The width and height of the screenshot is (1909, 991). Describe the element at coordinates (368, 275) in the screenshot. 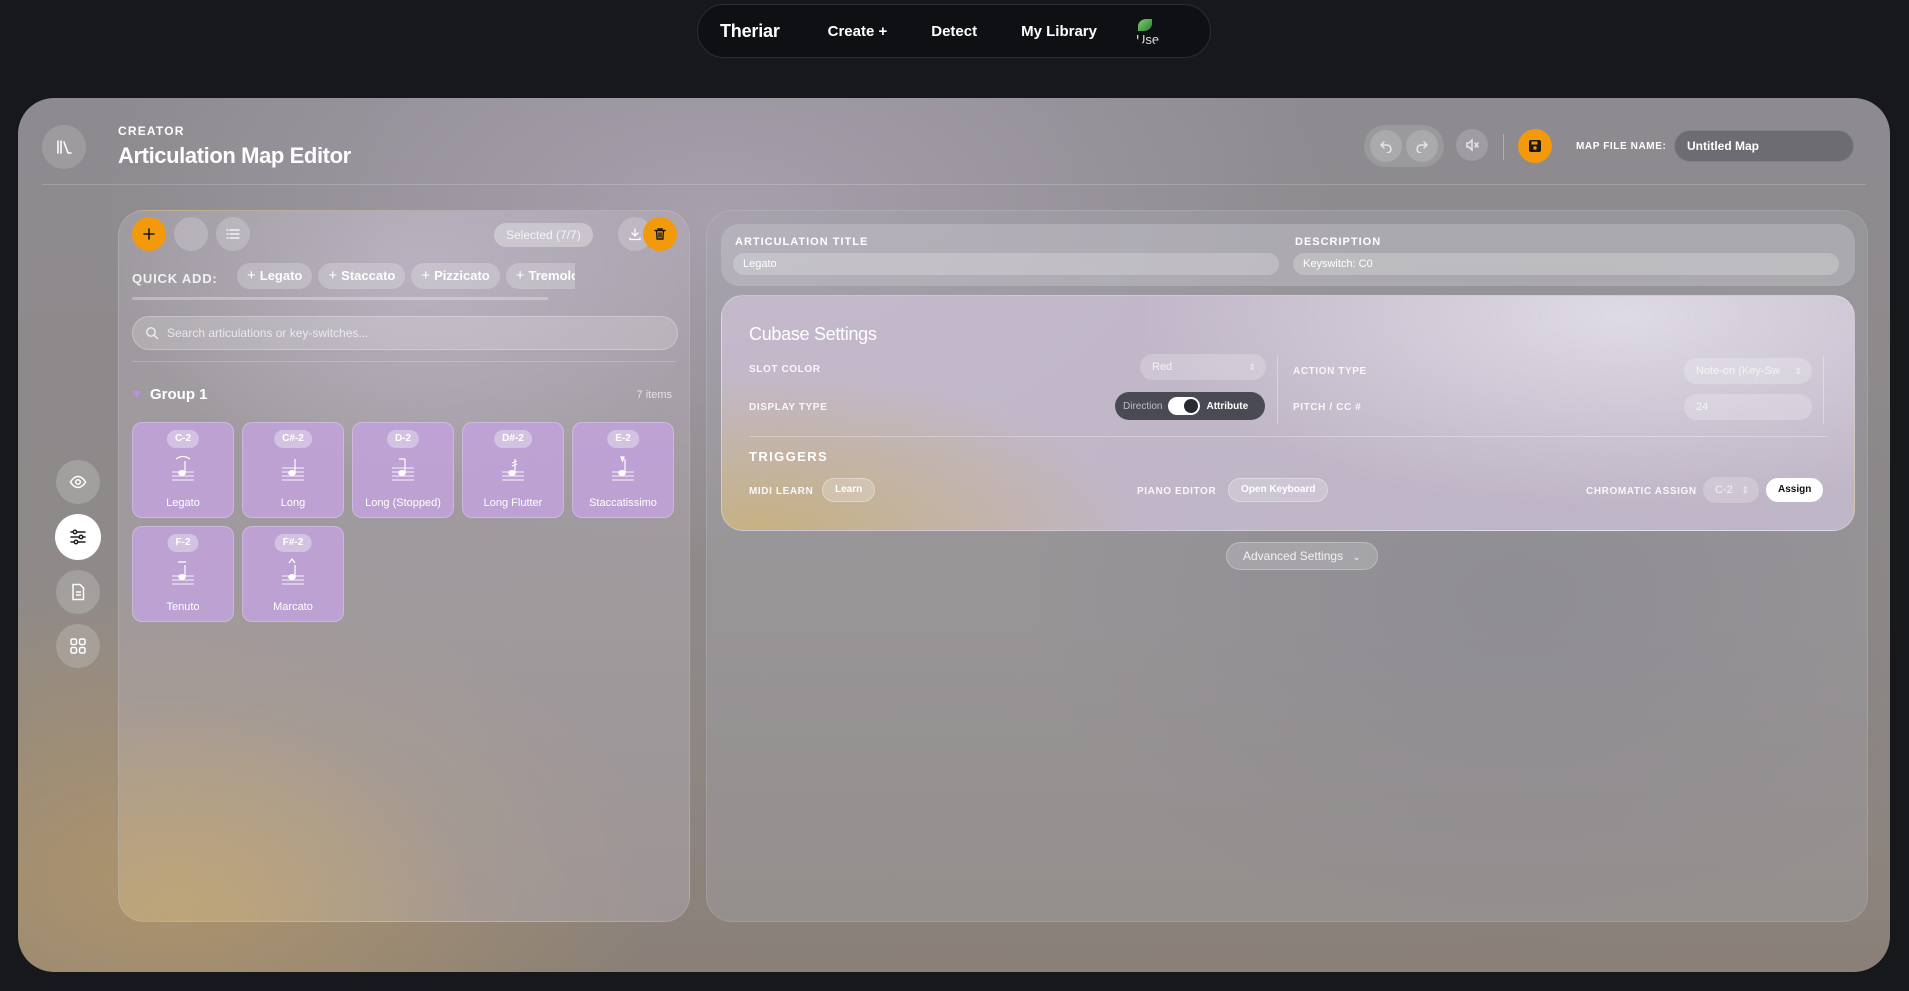

I see `chip-label: Staccato` at that location.